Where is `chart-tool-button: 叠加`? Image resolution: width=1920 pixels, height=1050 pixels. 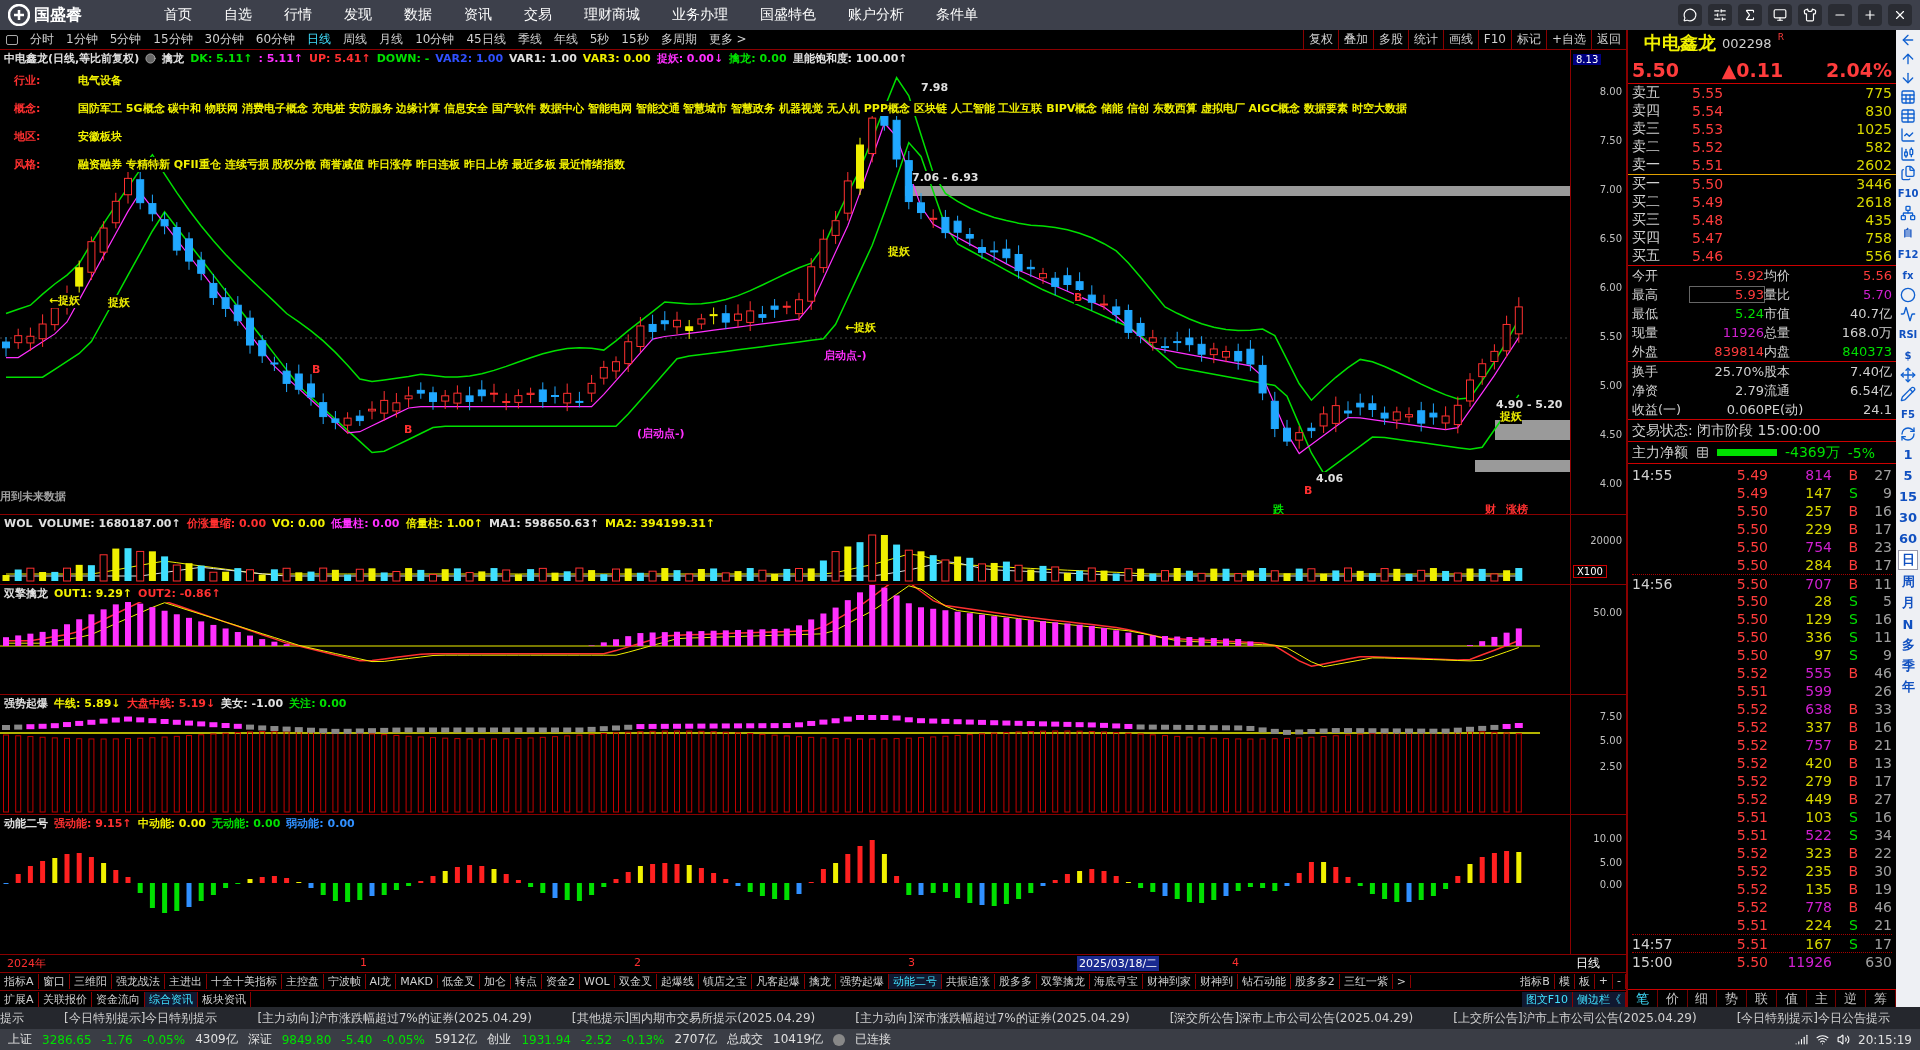 chart-tool-button: 叠加 is located at coordinates (1355, 39).